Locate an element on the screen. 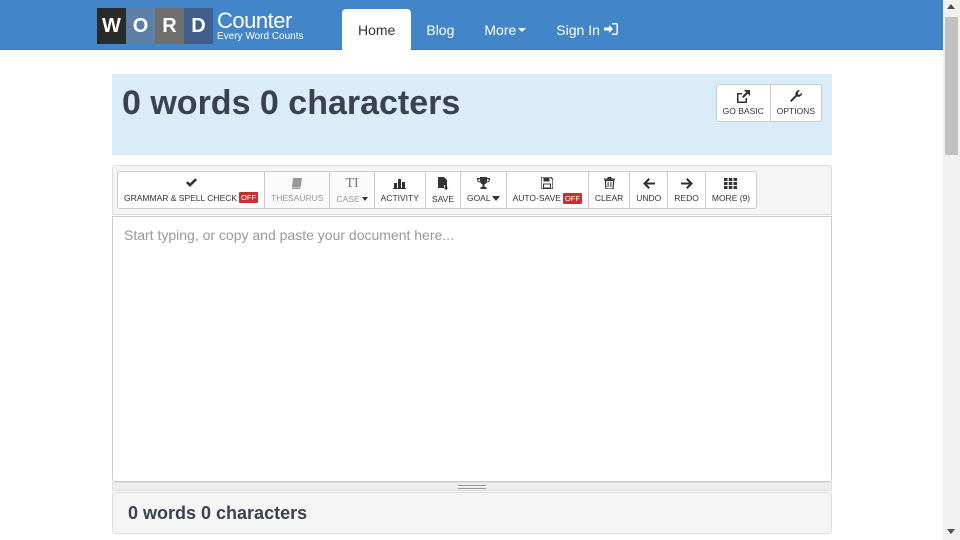  sign-in-icon is located at coordinates (610, 30).